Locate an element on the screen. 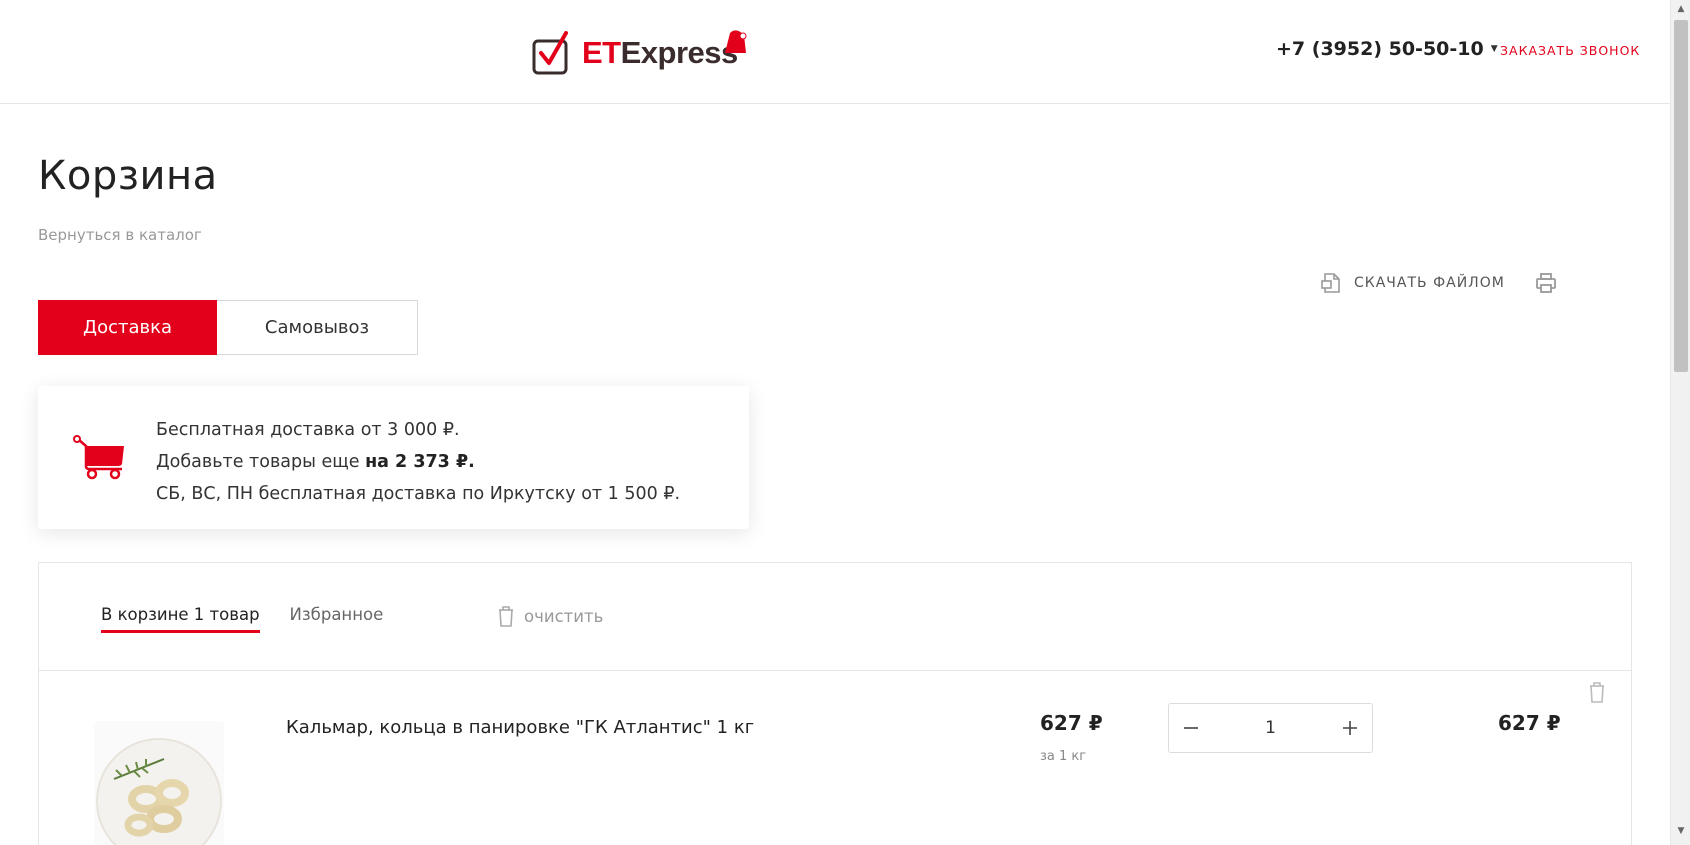 The width and height of the screenshot is (1690, 845). callback-link: ЗАКАЗАТЬ ЗВОНОК is located at coordinates (1570, 50).